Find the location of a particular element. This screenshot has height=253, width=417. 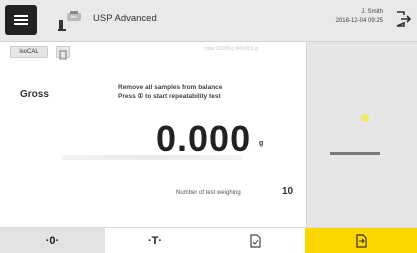

protocol-button is located at coordinates (63, 53).